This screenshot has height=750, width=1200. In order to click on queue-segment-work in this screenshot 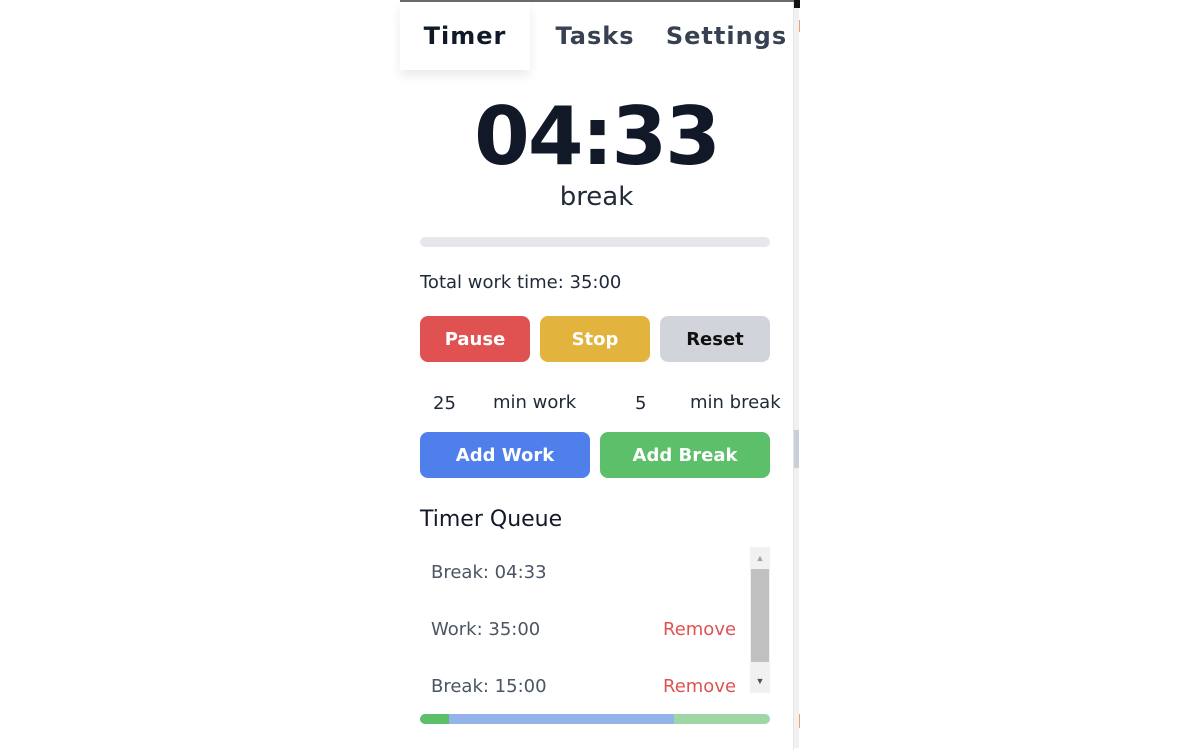, I will do `click(561, 719)`.